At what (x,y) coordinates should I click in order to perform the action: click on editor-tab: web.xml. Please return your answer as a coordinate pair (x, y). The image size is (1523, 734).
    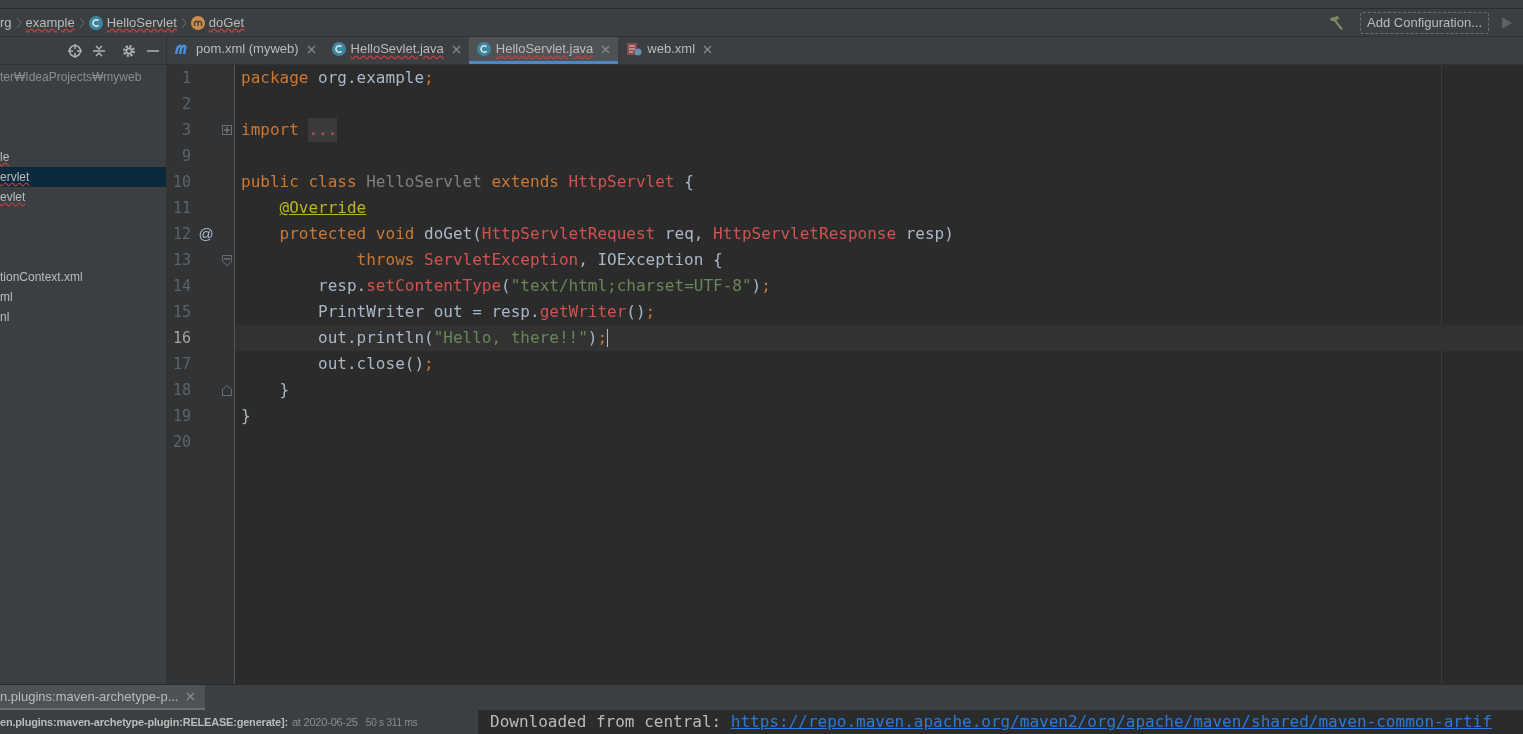
    Looking at the image, I should click on (669, 50).